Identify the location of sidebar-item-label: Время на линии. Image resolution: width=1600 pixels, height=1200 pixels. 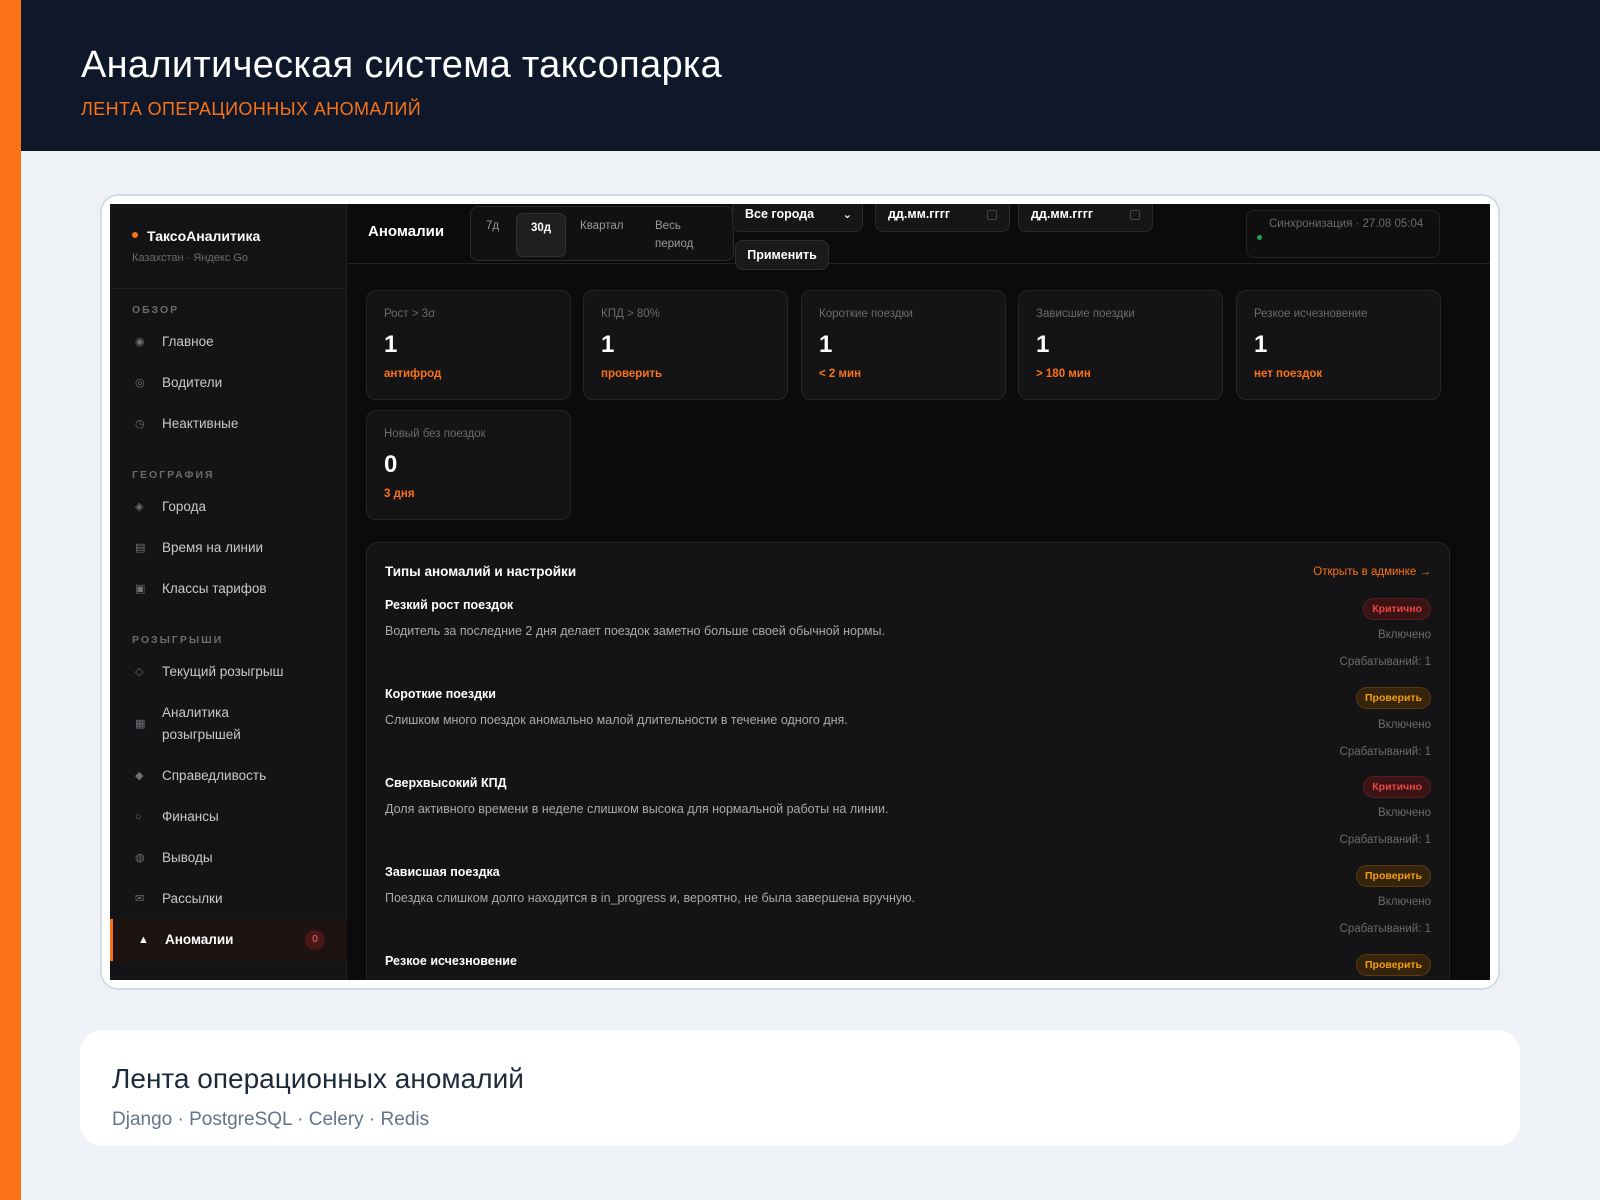
(213, 547).